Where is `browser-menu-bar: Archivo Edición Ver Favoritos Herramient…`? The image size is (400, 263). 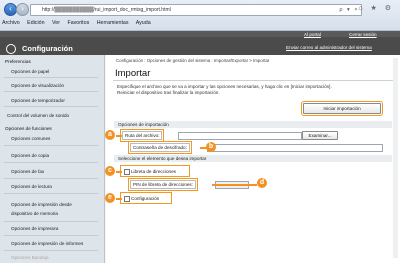 browser-menu-bar: Archivo Edición Ver Favoritos Herramient… is located at coordinates (79, 23).